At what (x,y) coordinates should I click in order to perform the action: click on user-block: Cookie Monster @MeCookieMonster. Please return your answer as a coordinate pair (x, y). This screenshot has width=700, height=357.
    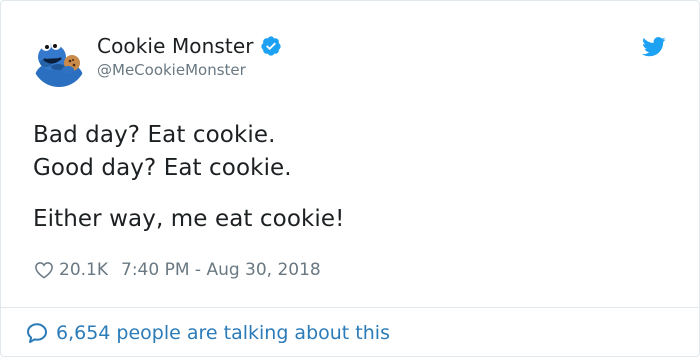
    Looking at the image, I should click on (189, 55).